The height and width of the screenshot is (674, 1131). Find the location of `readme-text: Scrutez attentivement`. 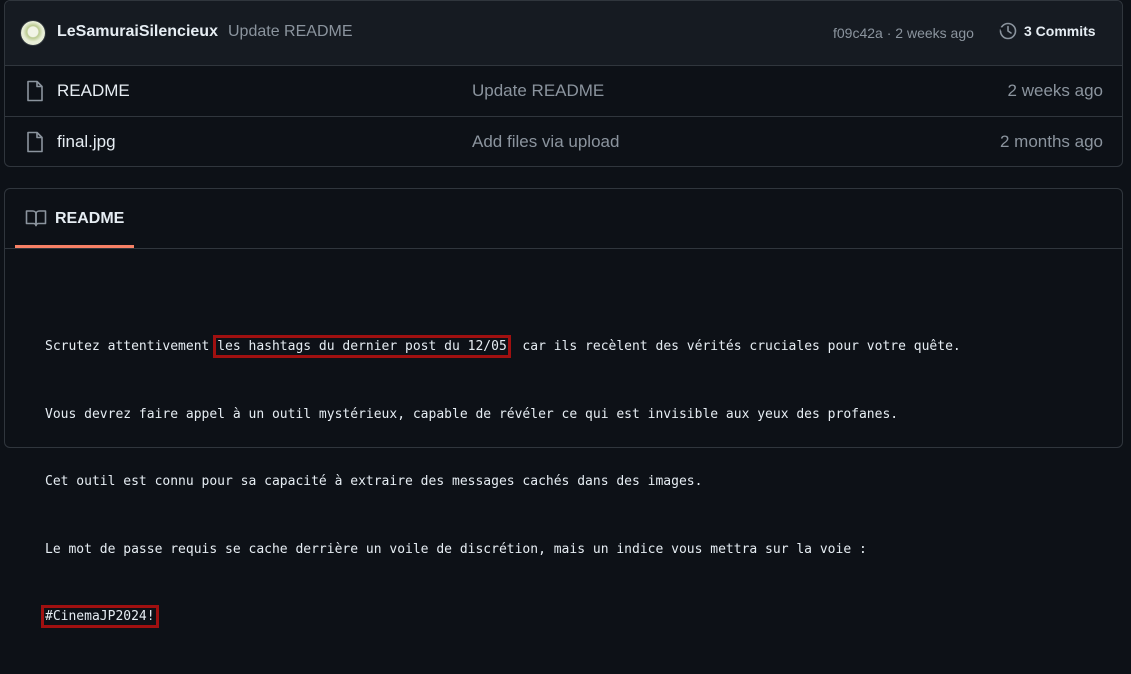

readme-text: Scrutez attentivement is located at coordinates (131, 346).